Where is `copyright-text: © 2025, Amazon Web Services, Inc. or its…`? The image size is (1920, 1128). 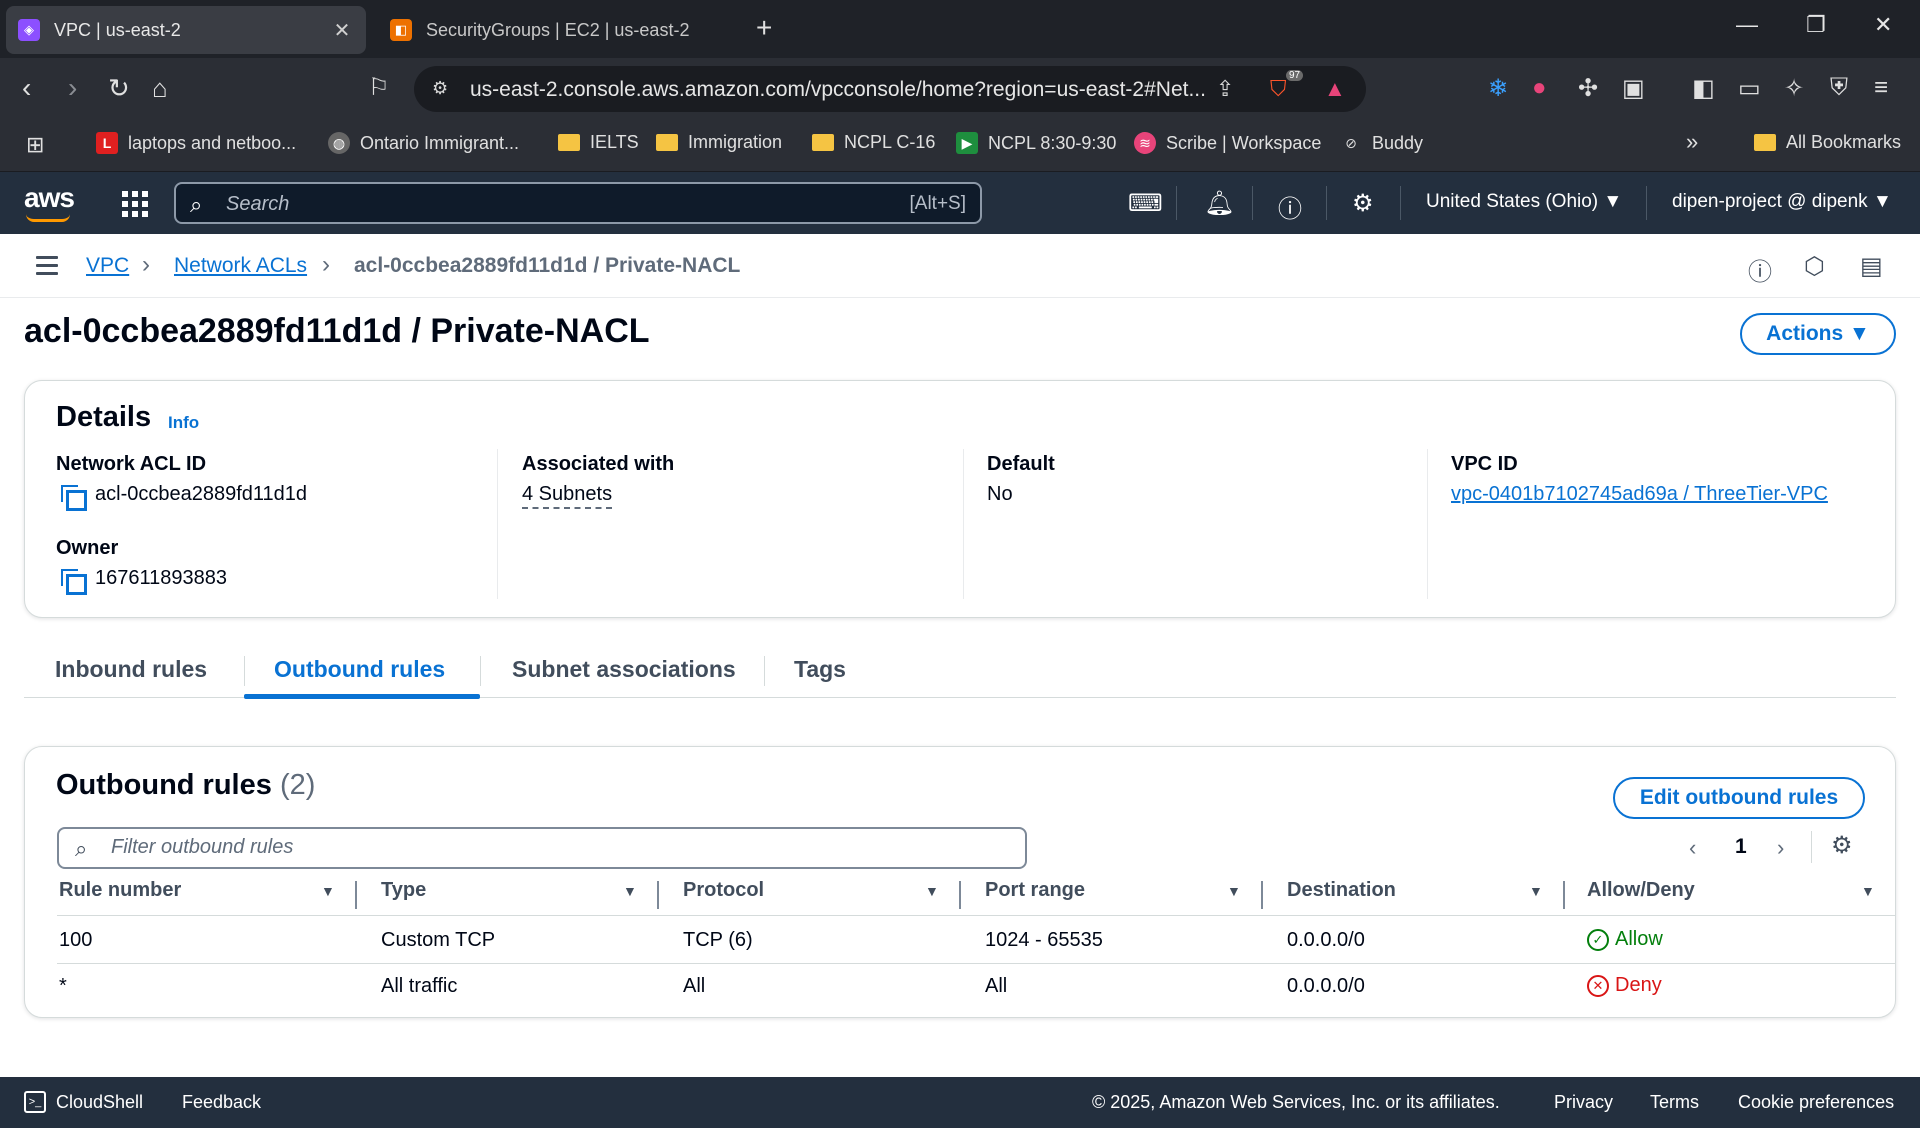 copyright-text: © 2025, Amazon Web Services, Inc. or its… is located at coordinates (1296, 1102).